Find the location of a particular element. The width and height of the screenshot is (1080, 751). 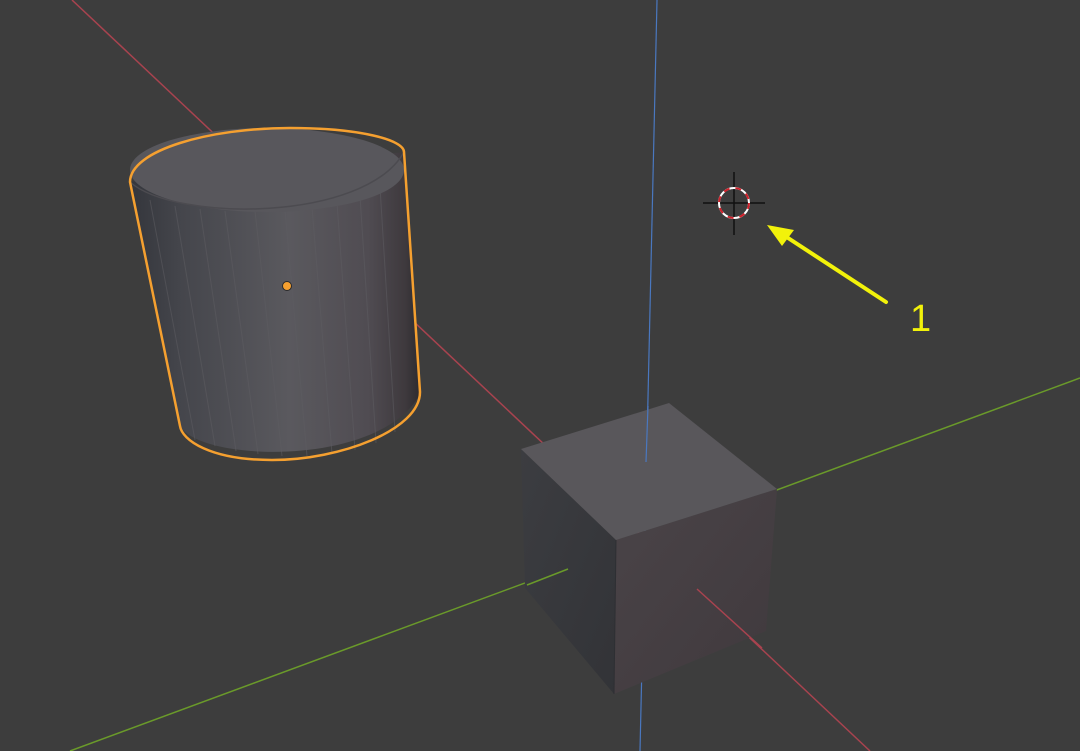

arrow-icon is located at coordinates (827, 264).